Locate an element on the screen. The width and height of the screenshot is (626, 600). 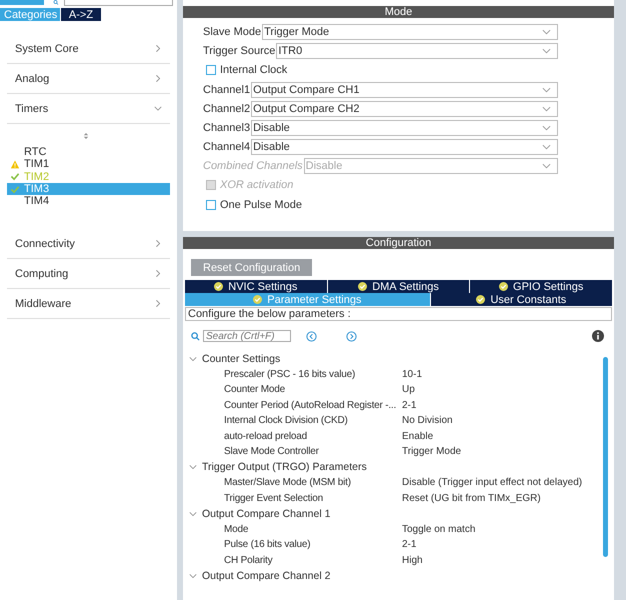
parameter-name: Master/Slave Mode (MSM bit) is located at coordinates (288, 482).